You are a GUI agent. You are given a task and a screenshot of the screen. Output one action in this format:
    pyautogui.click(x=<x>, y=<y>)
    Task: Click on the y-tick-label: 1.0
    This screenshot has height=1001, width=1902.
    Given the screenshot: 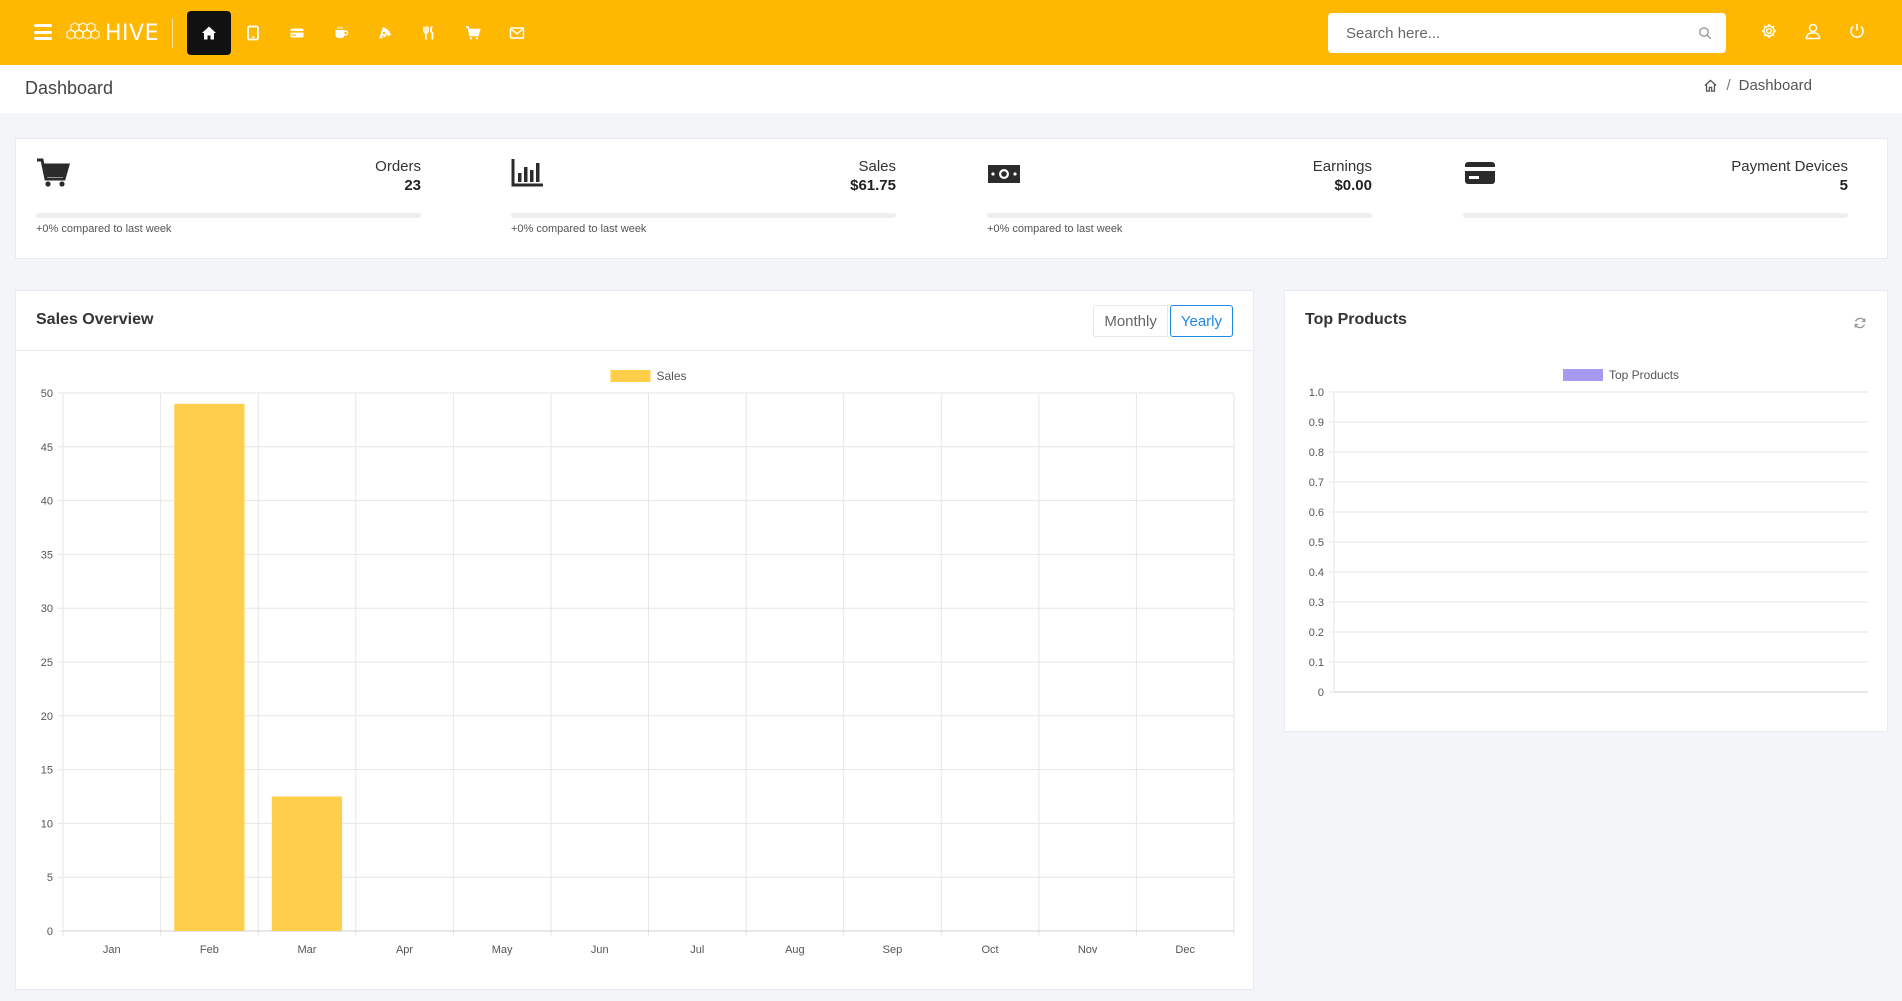 What is the action you would take?
    pyautogui.click(x=1316, y=393)
    